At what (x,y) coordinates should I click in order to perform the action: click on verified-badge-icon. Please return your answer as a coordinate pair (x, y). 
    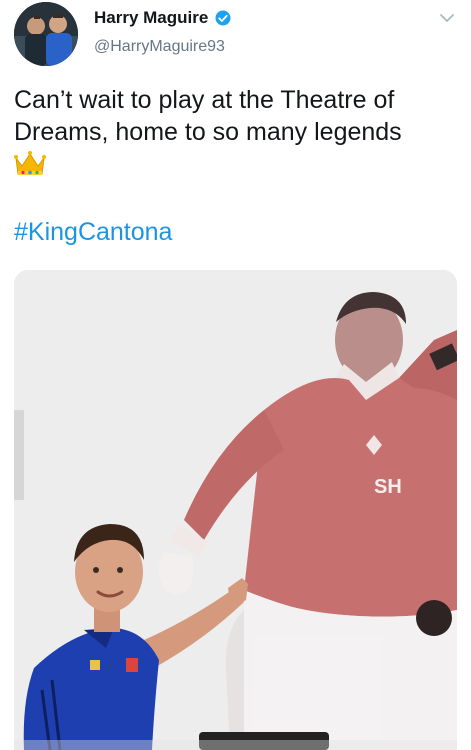
    Looking at the image, I should click on (223, 18).